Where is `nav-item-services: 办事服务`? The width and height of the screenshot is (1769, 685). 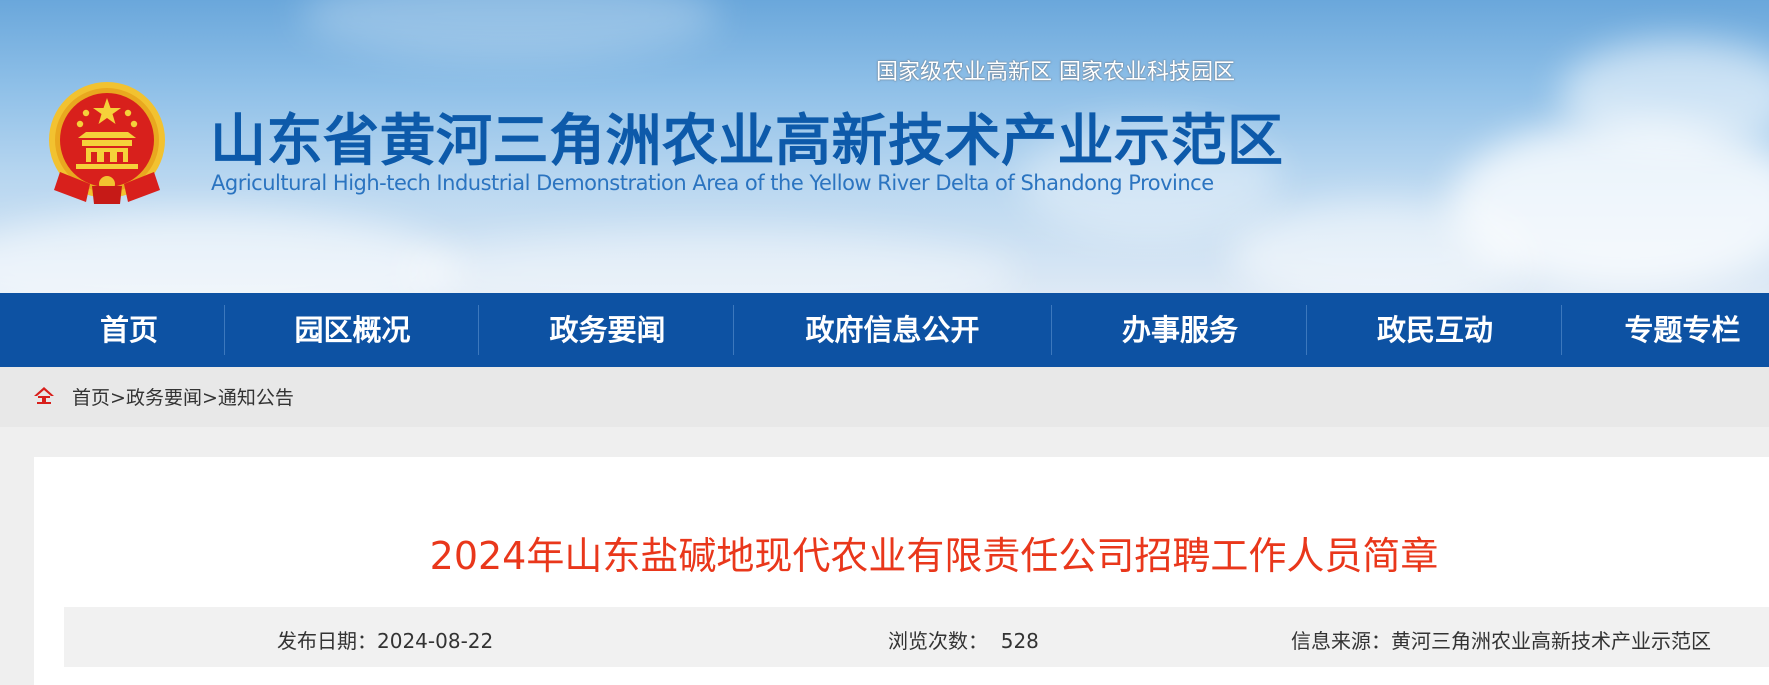
nav-item-services: 办事服务 is located at coordinates (1180, 330).